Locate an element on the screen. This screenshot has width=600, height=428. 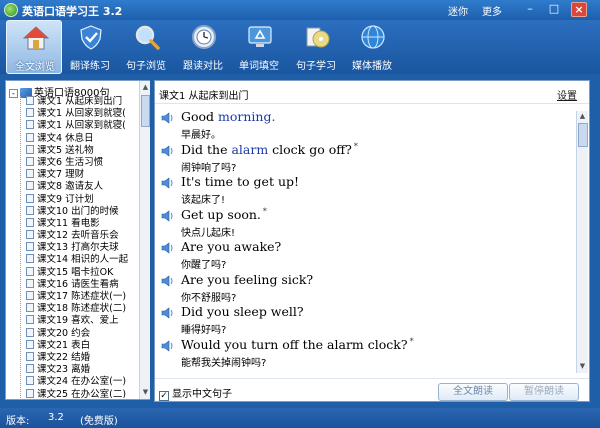
tree-lesson-item: 课文9 订计划 is located at coordinates (79, 199).